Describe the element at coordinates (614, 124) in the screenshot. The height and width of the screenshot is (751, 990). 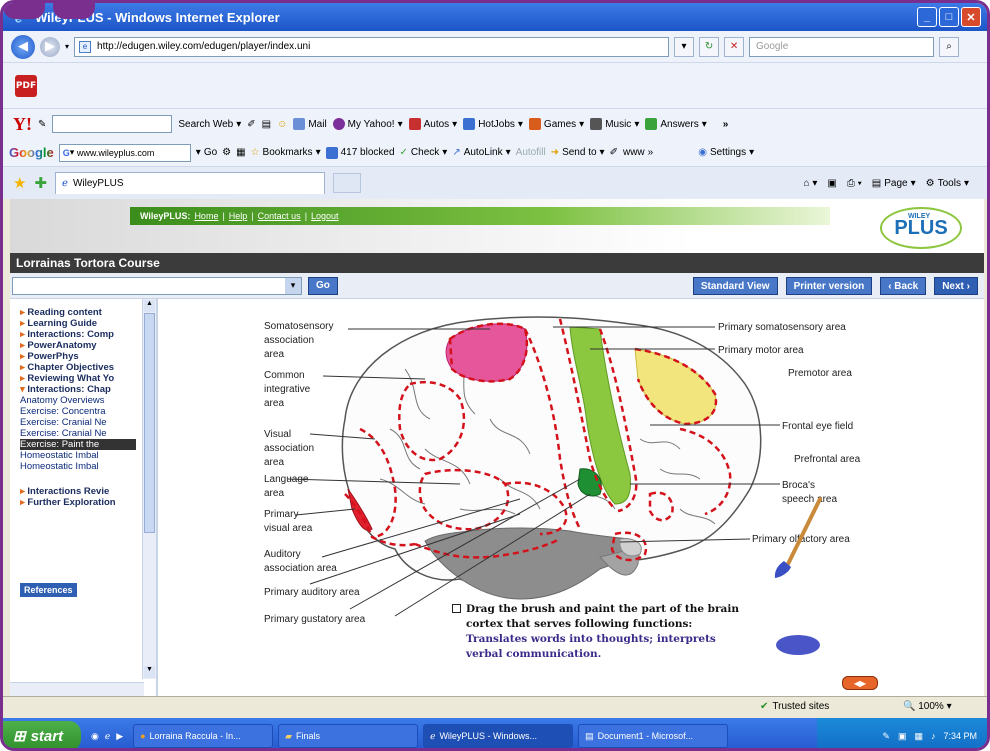
I see `yahoo-item-music: Music ▾` at that location.